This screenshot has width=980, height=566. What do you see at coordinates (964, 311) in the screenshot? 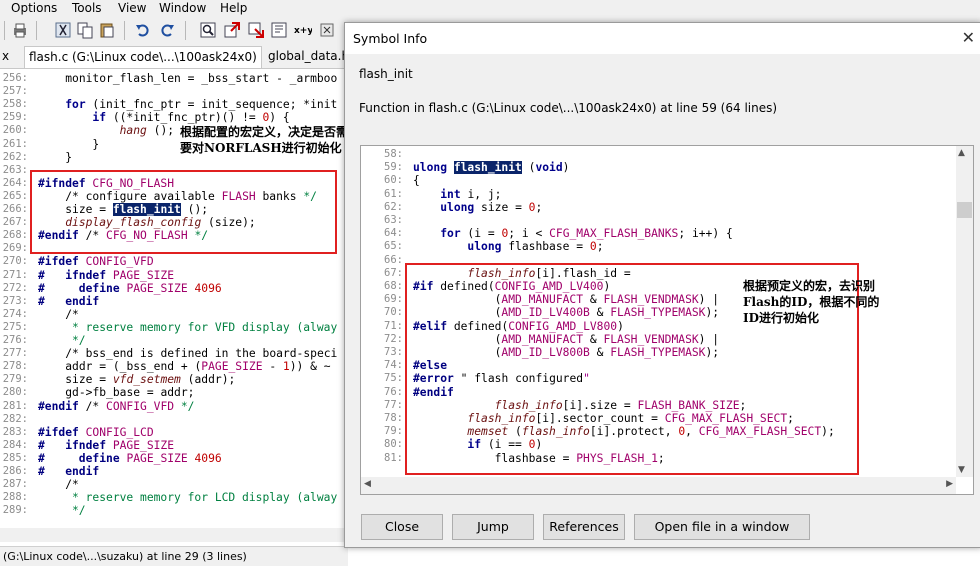
I see `code-vertical-scrollbar: ▲ ▼` at bounding box center [964, 311].